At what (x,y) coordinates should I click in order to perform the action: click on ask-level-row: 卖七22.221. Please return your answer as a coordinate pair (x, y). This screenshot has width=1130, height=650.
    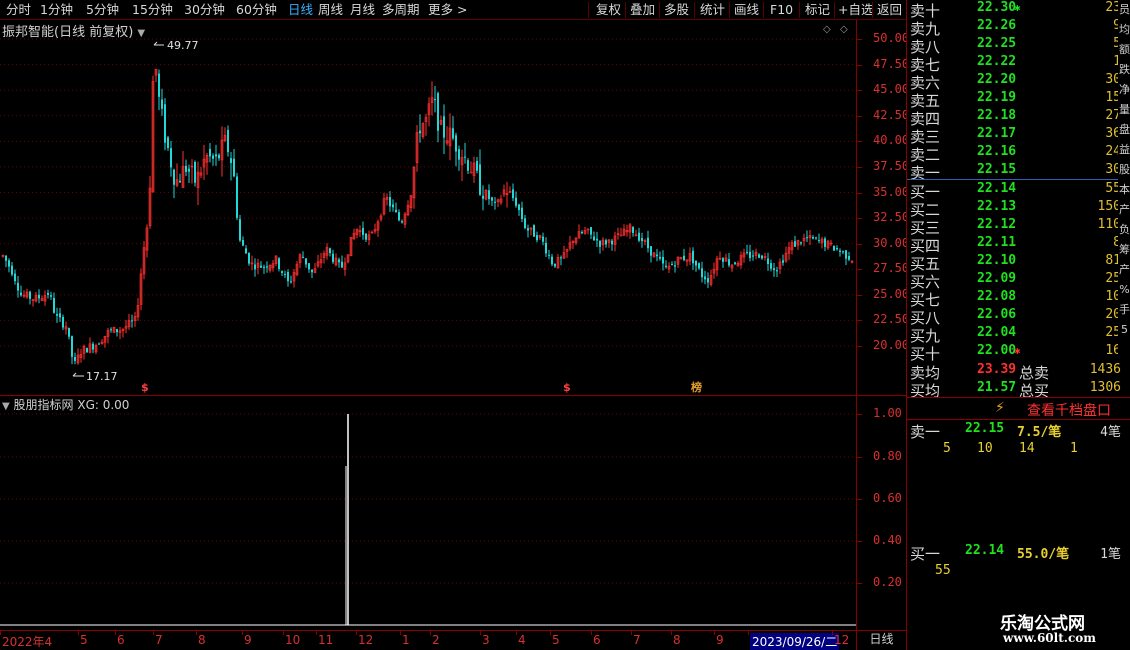
    Looking at the image, I should click on (1018, 64).